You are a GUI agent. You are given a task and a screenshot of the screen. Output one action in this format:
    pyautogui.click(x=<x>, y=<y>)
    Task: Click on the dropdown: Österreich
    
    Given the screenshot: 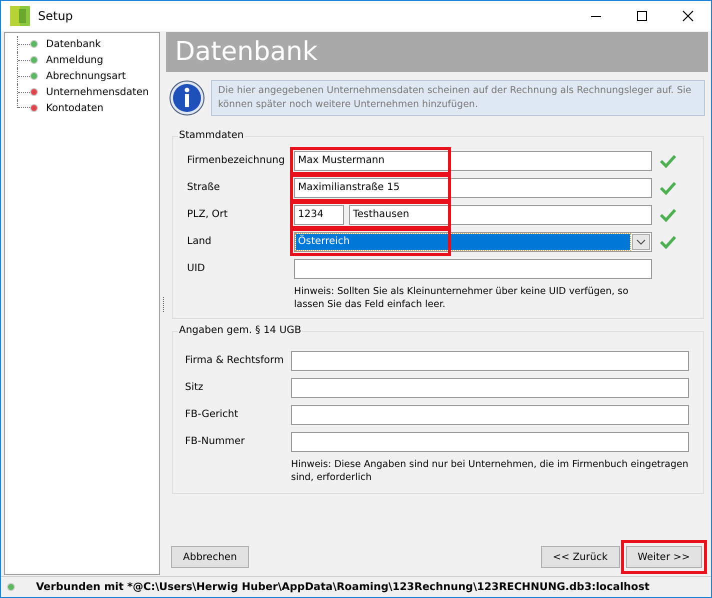 What is the action you would take?
    pyautogui.click(x=473, y=242)
    